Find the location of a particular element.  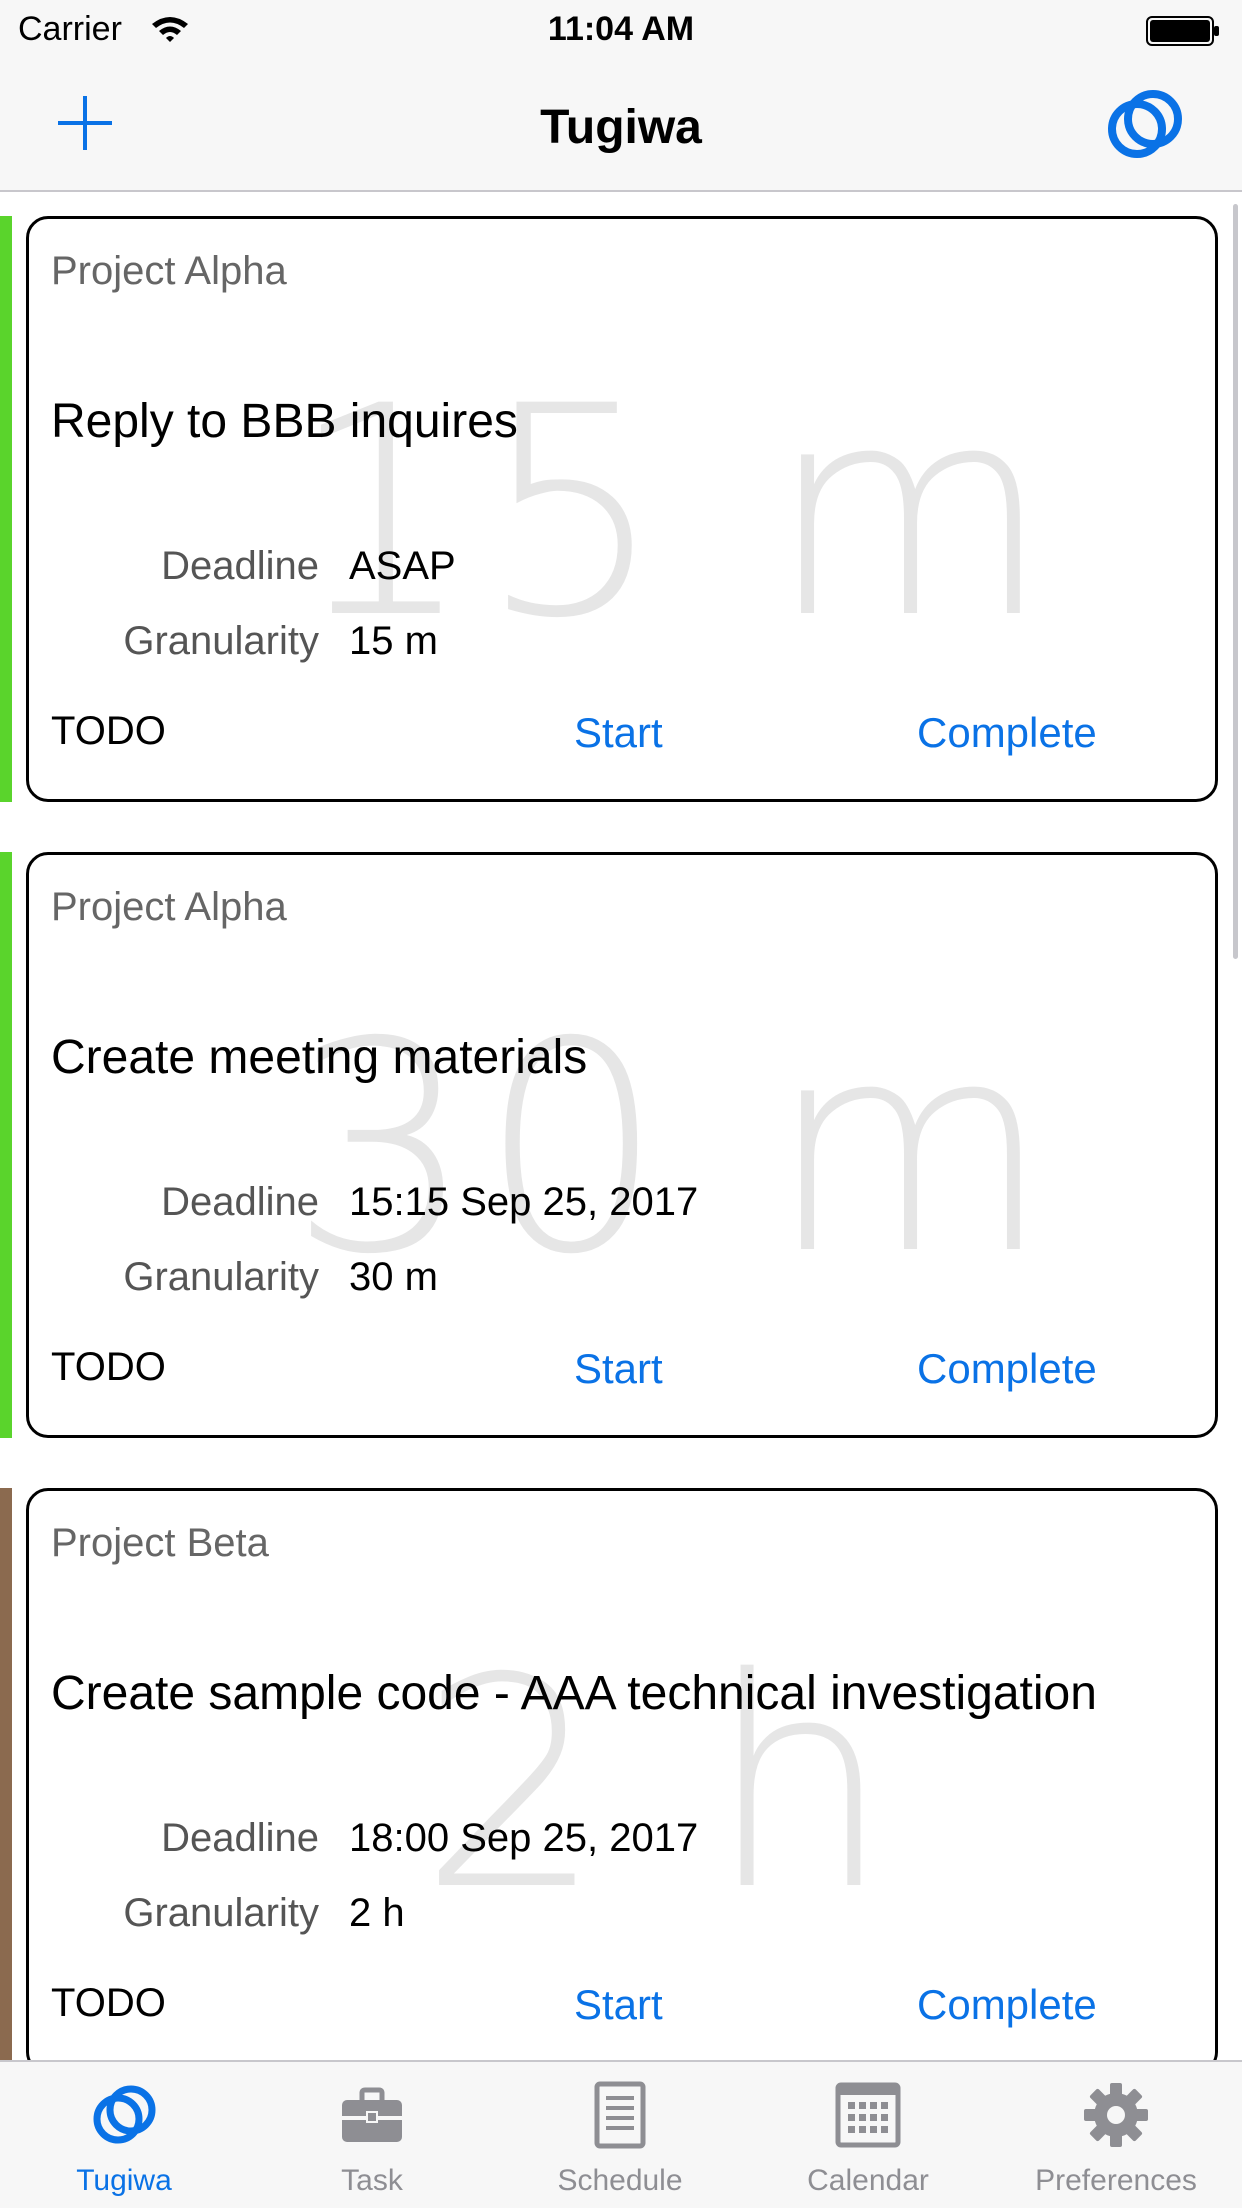

deadline-value: 15:15 Sep 25, 2017 is located at coordinates (524, 1202).